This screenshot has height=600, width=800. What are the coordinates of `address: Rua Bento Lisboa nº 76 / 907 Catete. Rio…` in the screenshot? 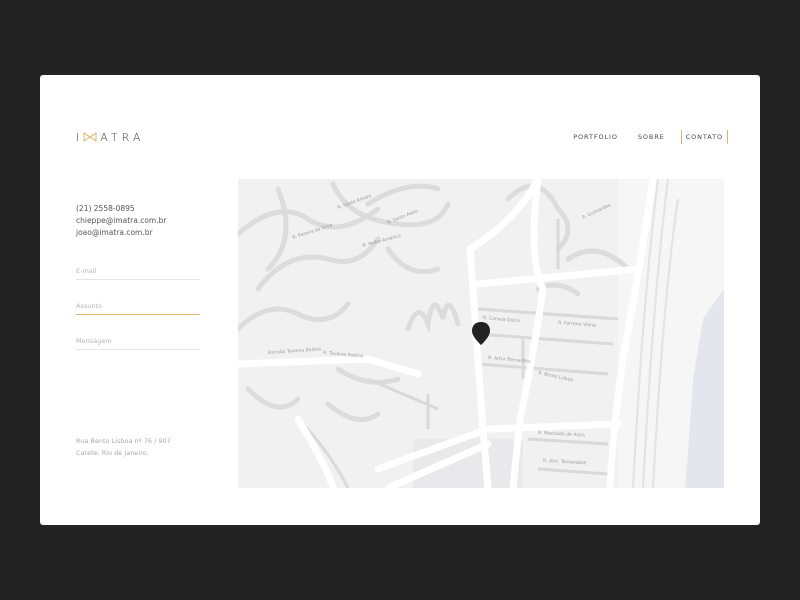 It's located at (123, 447).